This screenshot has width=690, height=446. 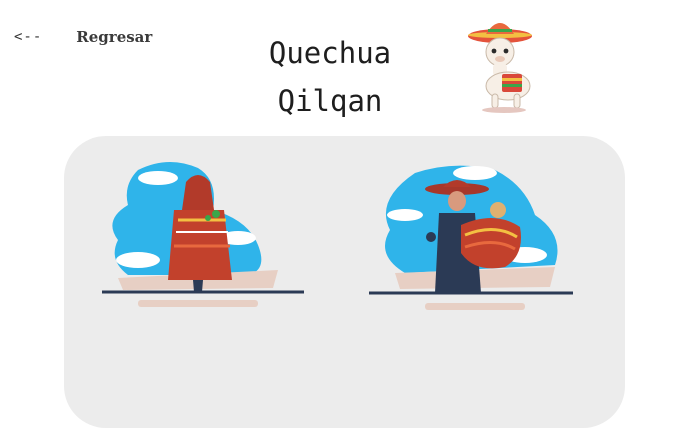 What do you see at coordinates (471, 240) in the screenshot?
I see `mother-child-image` at bounding box center [471, 240].